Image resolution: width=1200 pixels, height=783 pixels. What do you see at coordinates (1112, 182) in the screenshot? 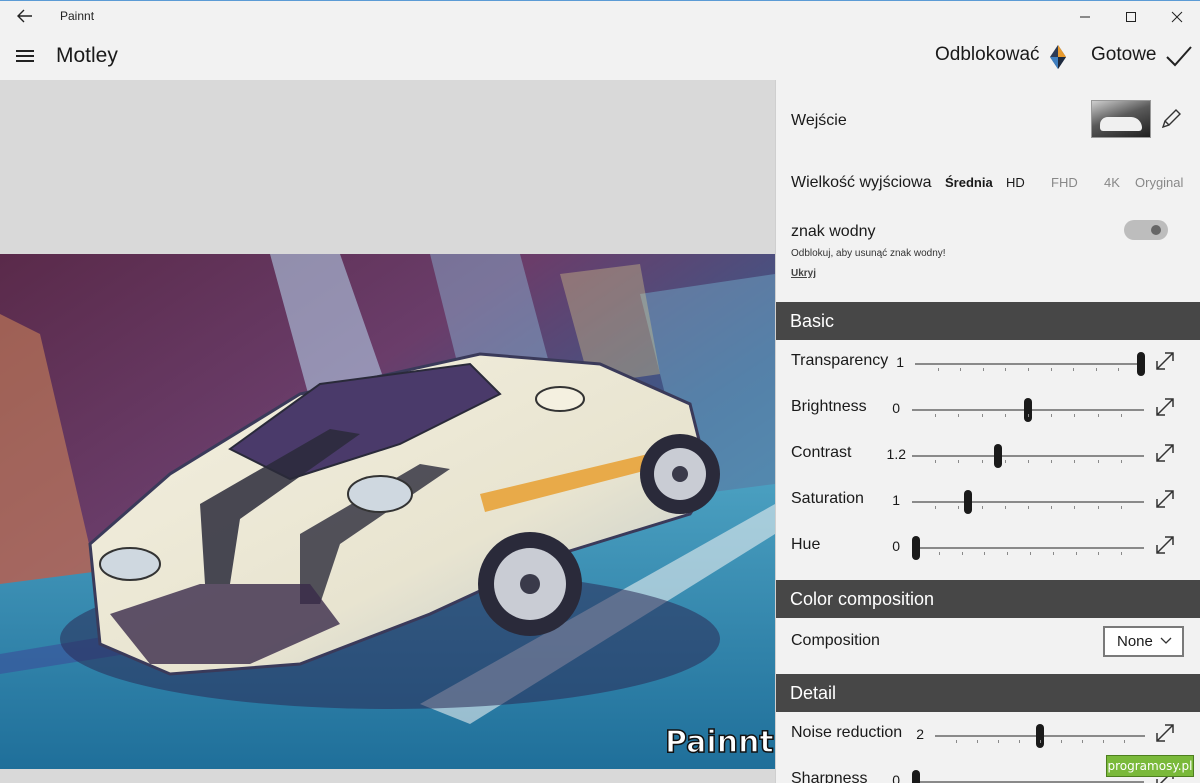
I see `size-option-4k: 4K` at bounding box center [1112, 182].